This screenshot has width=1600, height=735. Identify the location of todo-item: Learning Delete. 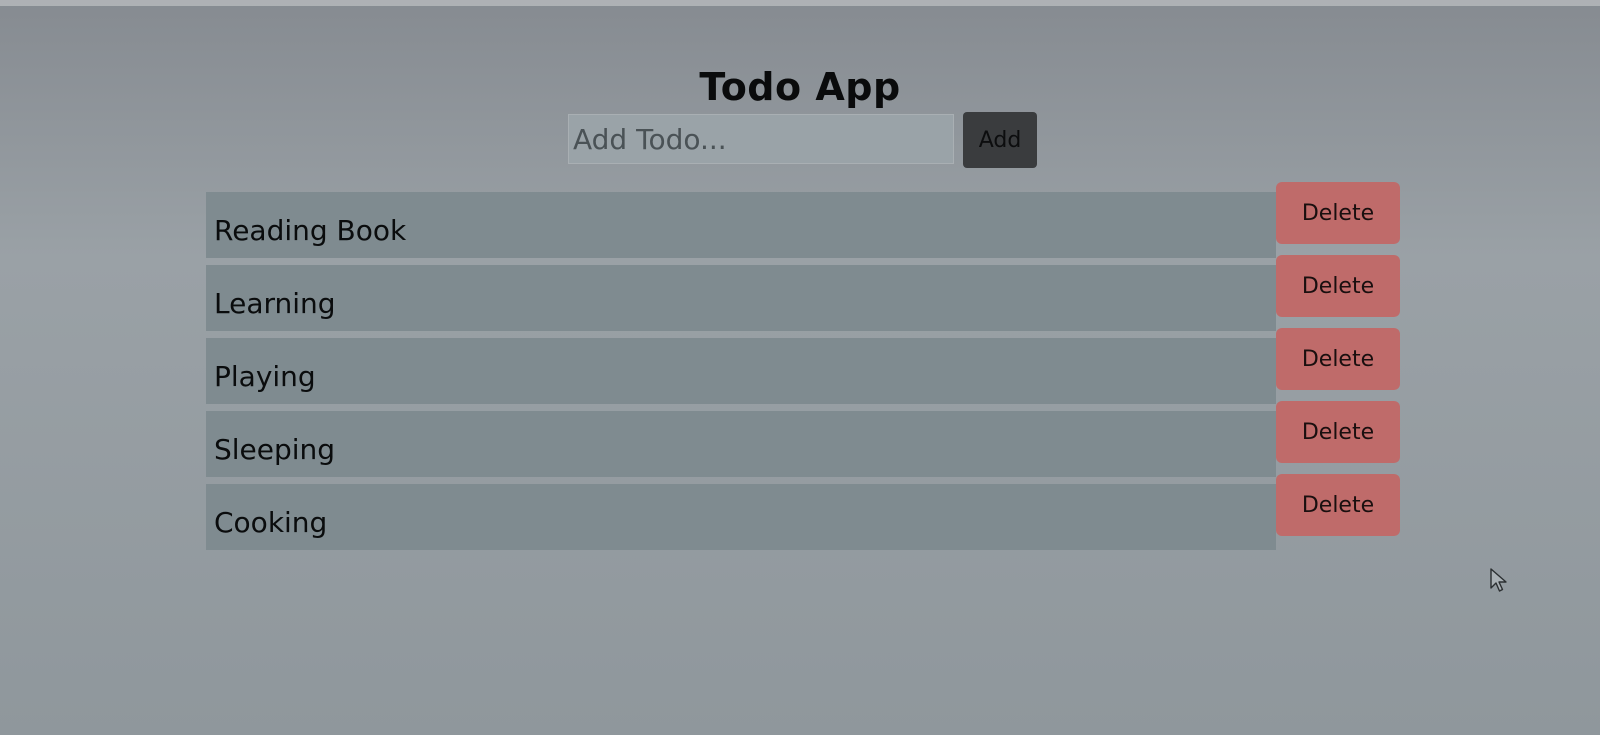
(808, 293).